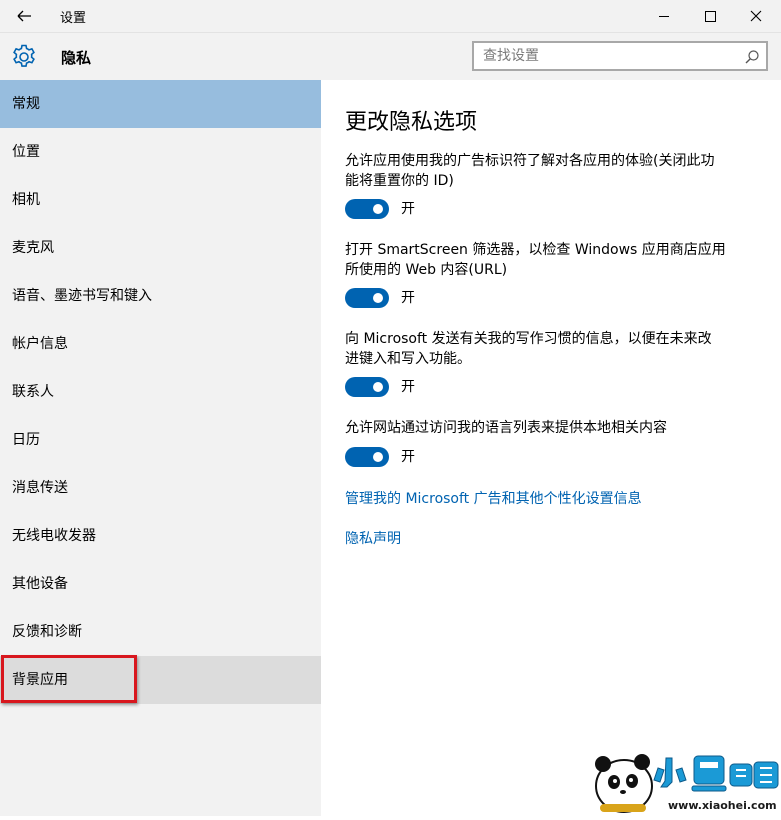  What do you see at coordinates (160, 584) in the screenshot?
I see `sidebar-item-other-devices: 其他设备` at bounding box center [160, 584].